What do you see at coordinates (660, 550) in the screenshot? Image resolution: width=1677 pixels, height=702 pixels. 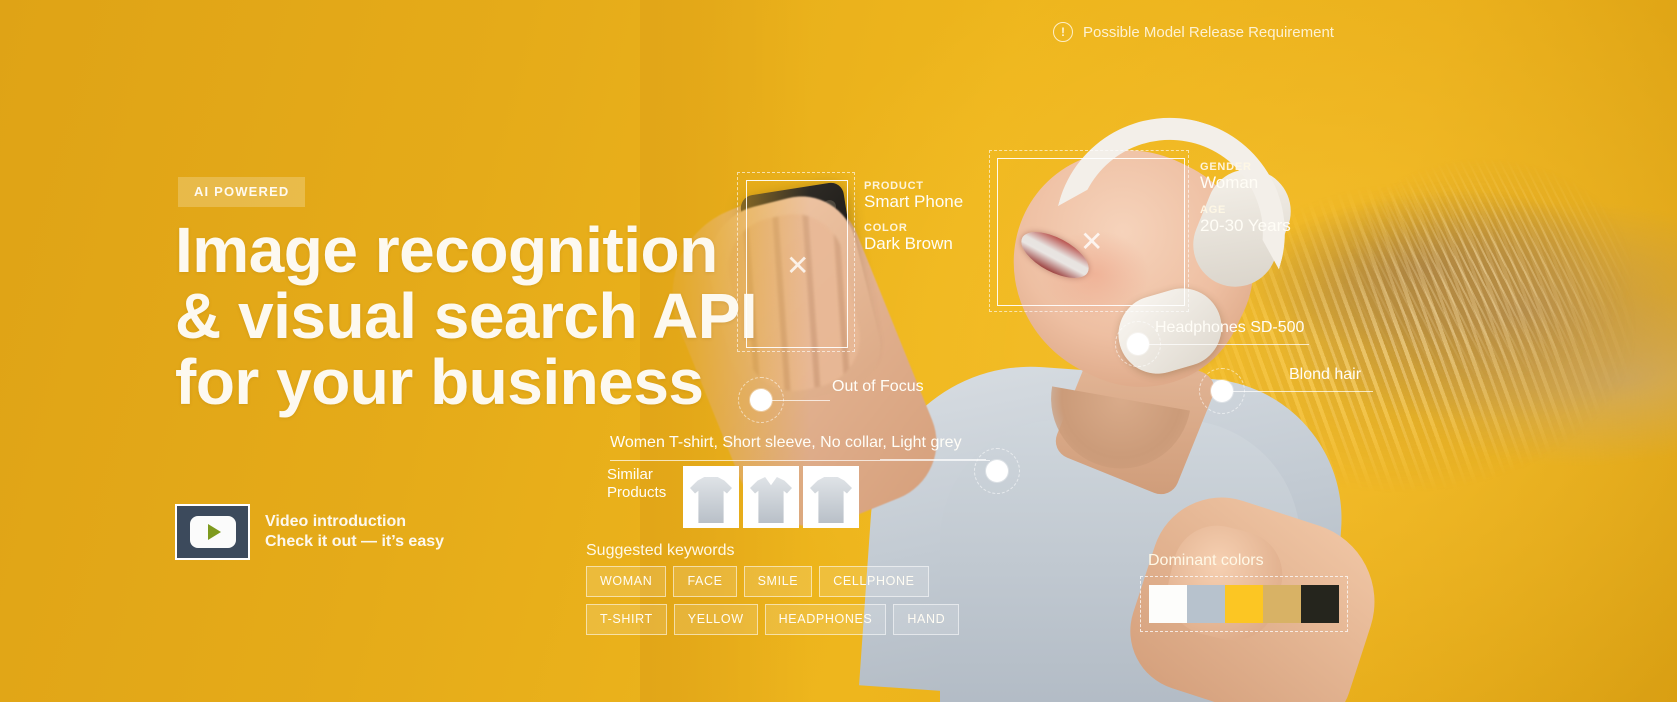 I see `suggested-keywords-title: Suggested keywords` at bounding box center [660, 550].